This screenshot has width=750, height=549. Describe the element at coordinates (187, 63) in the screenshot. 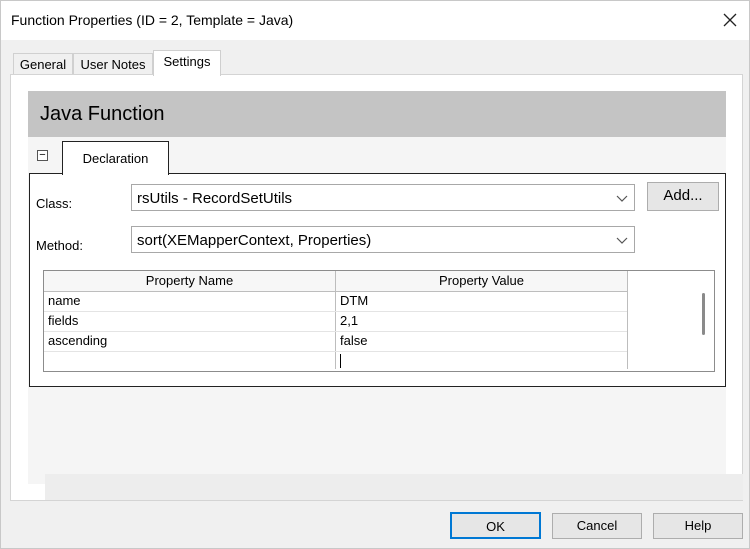

I see `tab-settings: Settings` at that location.